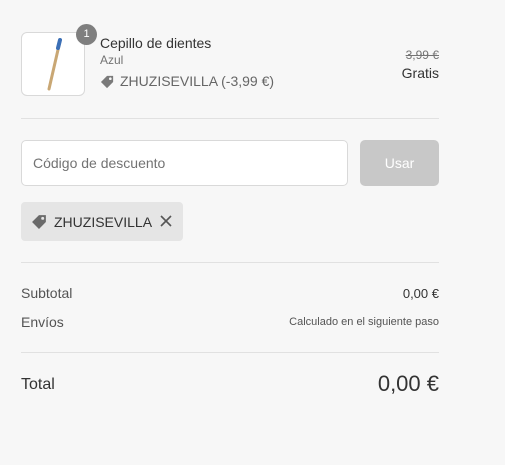 The image size is (505, 465). Describe the element at coordinates (420, 293) in the screenshot. I see `subtotal-value: 0,00 €` at that location.